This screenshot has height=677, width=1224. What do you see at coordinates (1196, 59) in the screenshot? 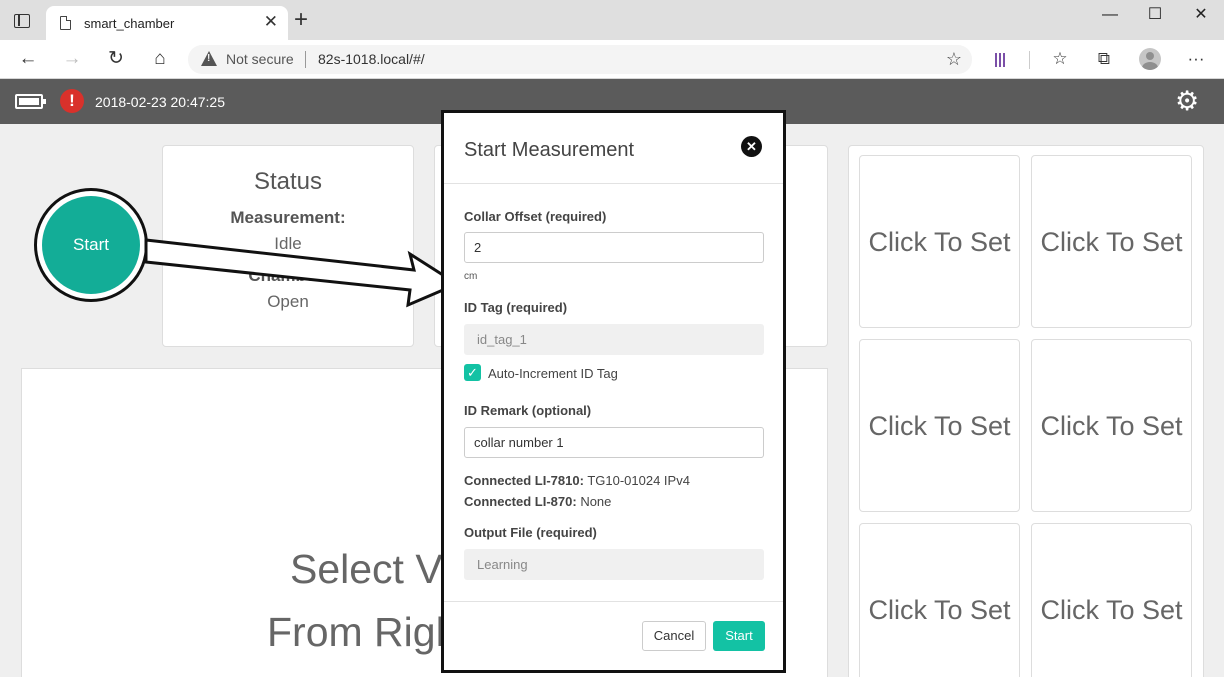
I see `more-menu-icon: ···` at bounding box center [1196, 59].